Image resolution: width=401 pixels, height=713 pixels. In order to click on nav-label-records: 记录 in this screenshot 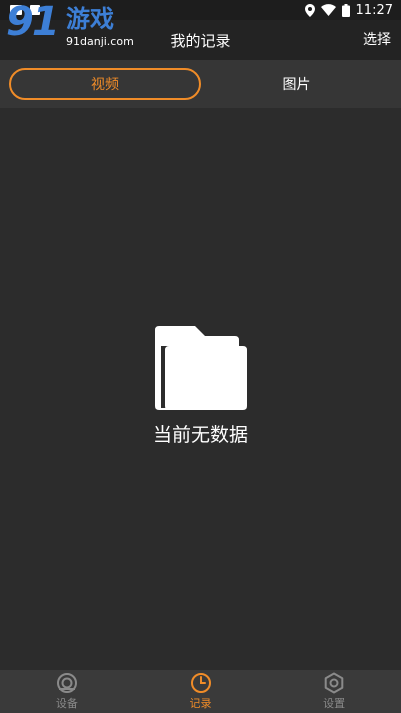, I will do `click(200, 703)`.